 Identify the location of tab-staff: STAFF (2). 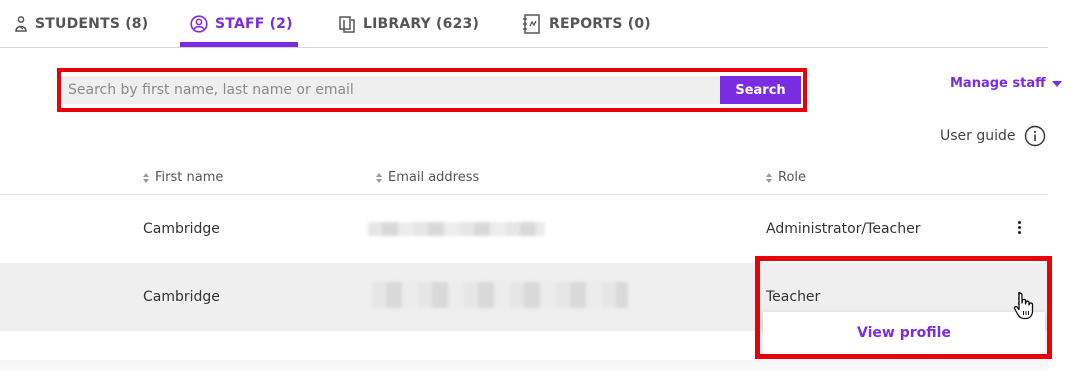
(241, 24).